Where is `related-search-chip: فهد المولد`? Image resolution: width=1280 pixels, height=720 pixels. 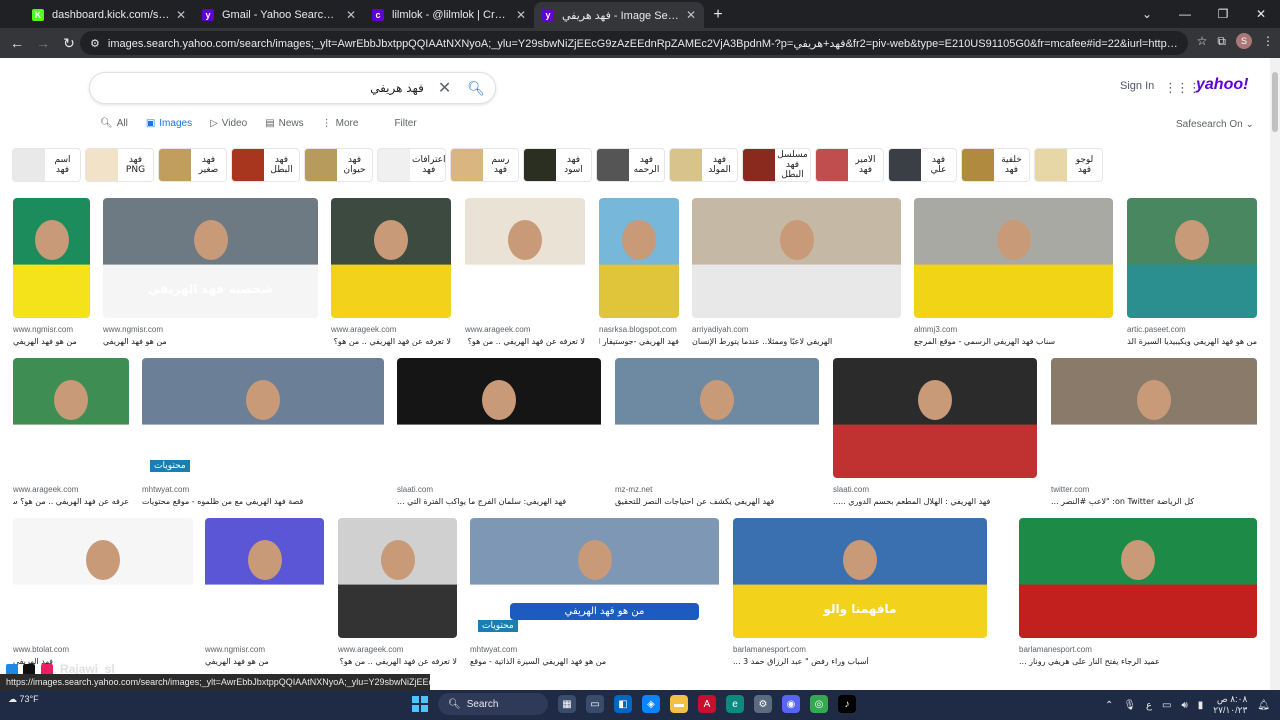
related-search-chip: فهد المولد is located at coordinates (703, 165).